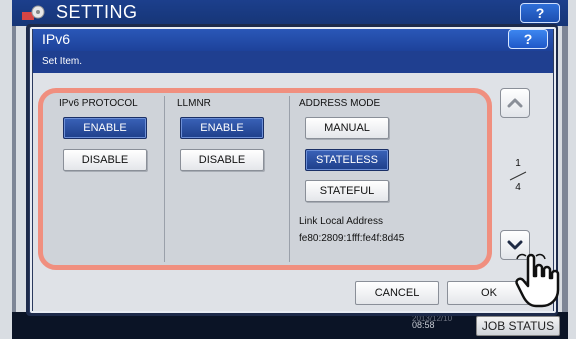 The image size is (576, 339). I want to click on background-right-strip, so click(565, 169).